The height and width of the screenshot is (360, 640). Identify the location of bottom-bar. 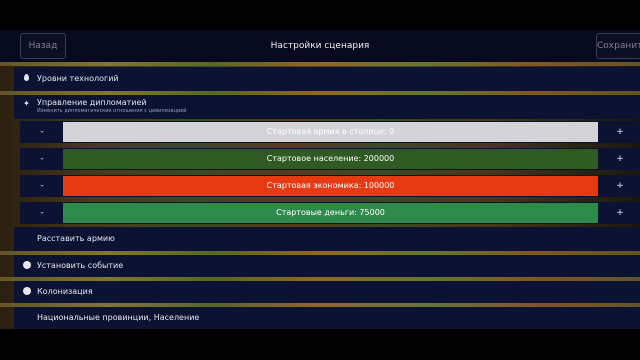
(320, 344).